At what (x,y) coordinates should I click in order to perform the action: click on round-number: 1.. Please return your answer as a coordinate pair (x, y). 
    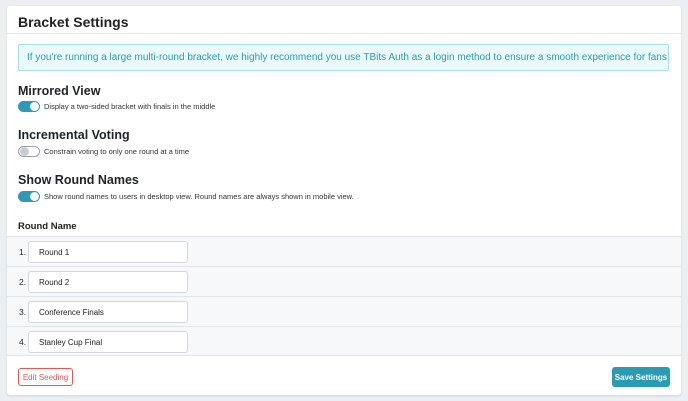
    Looking at the image, I should click on (23, 252).